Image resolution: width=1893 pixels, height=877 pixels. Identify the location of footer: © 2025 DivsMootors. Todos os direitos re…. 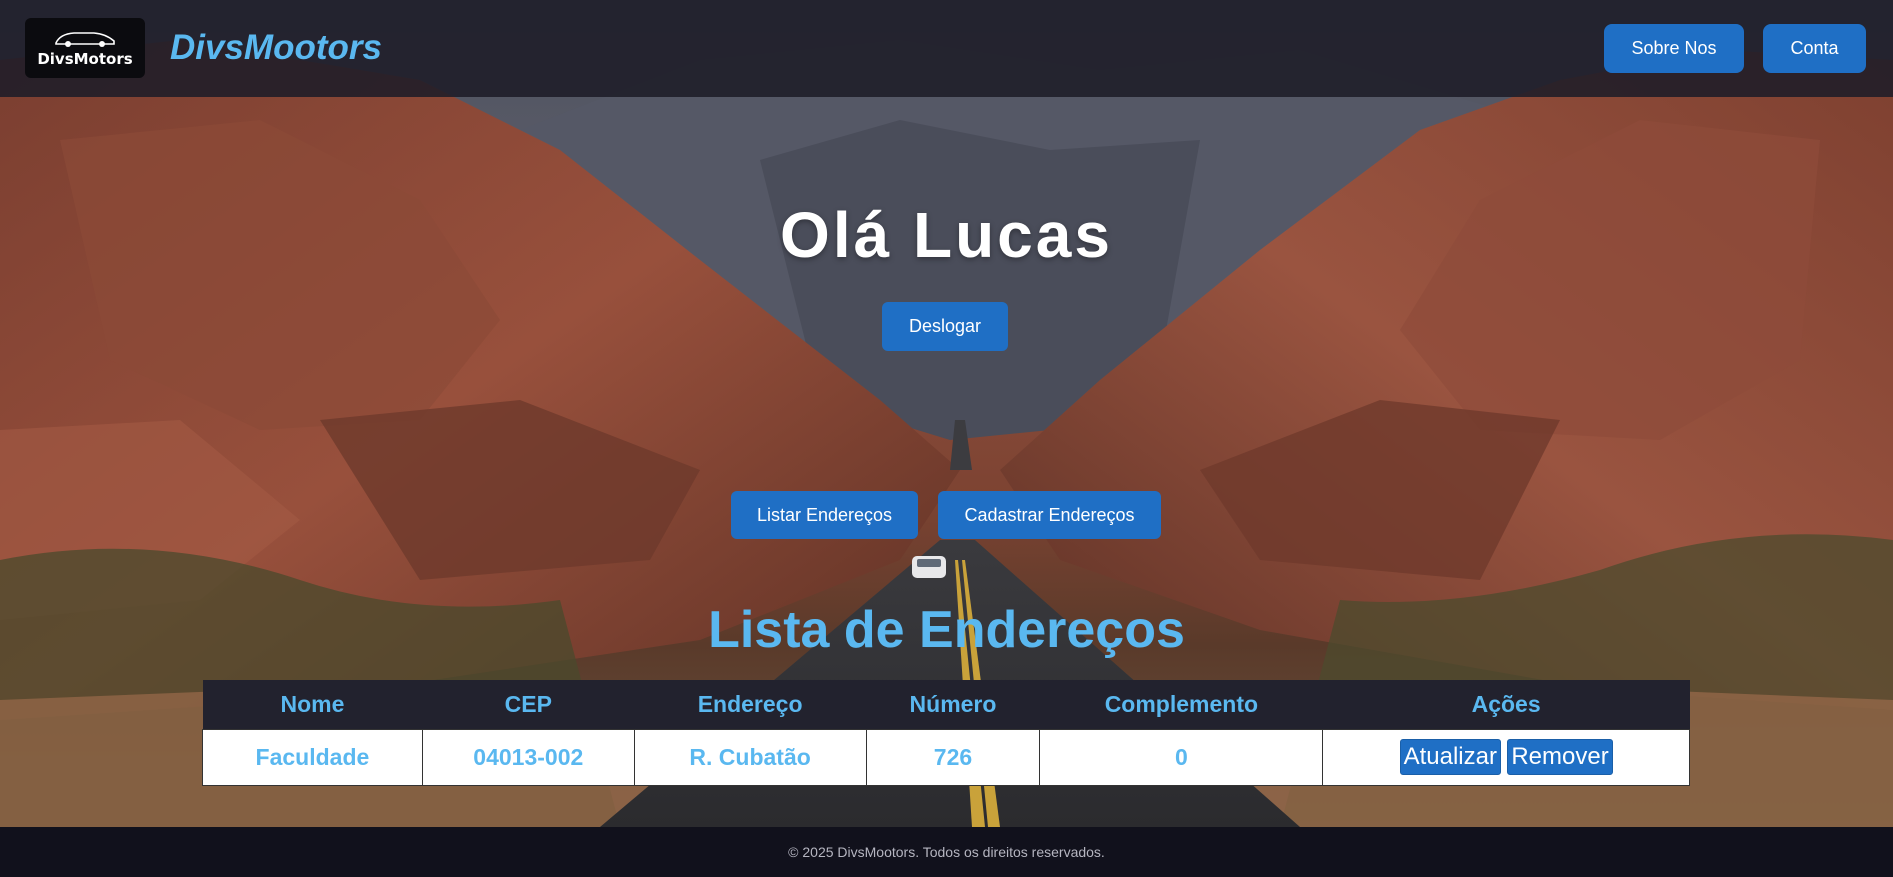
(946, 852).